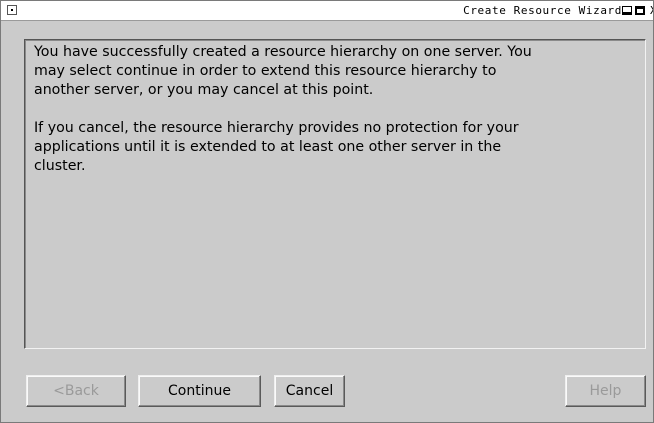 The image size is (654, 423). I want to click on help-button: Help, so click(605, 391).